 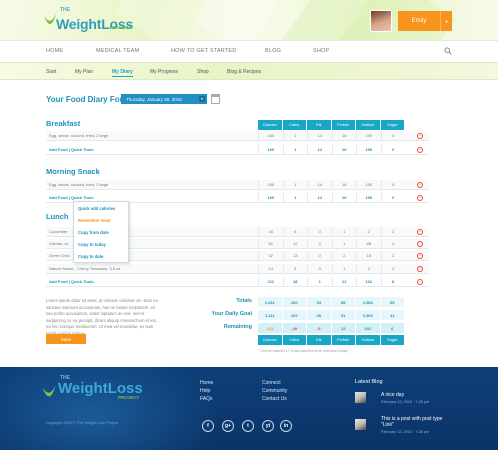 I want to click on cell: -49, so click(x=294, y=328).